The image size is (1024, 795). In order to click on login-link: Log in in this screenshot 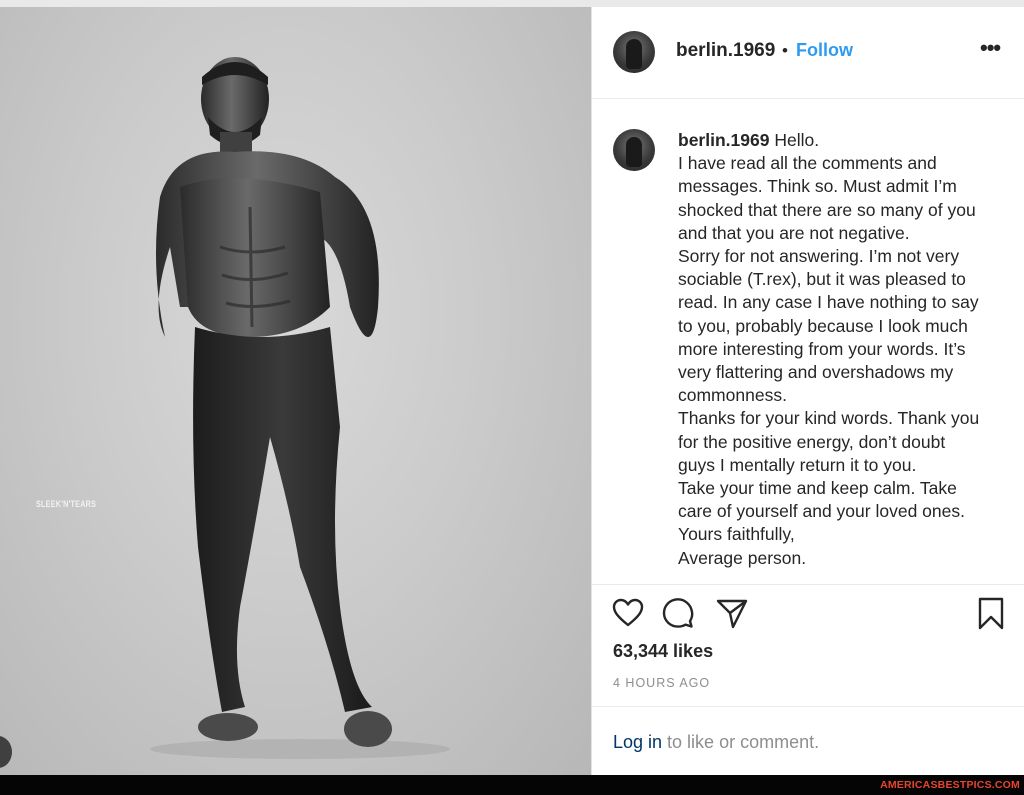, I will do `click(637, 742)`.